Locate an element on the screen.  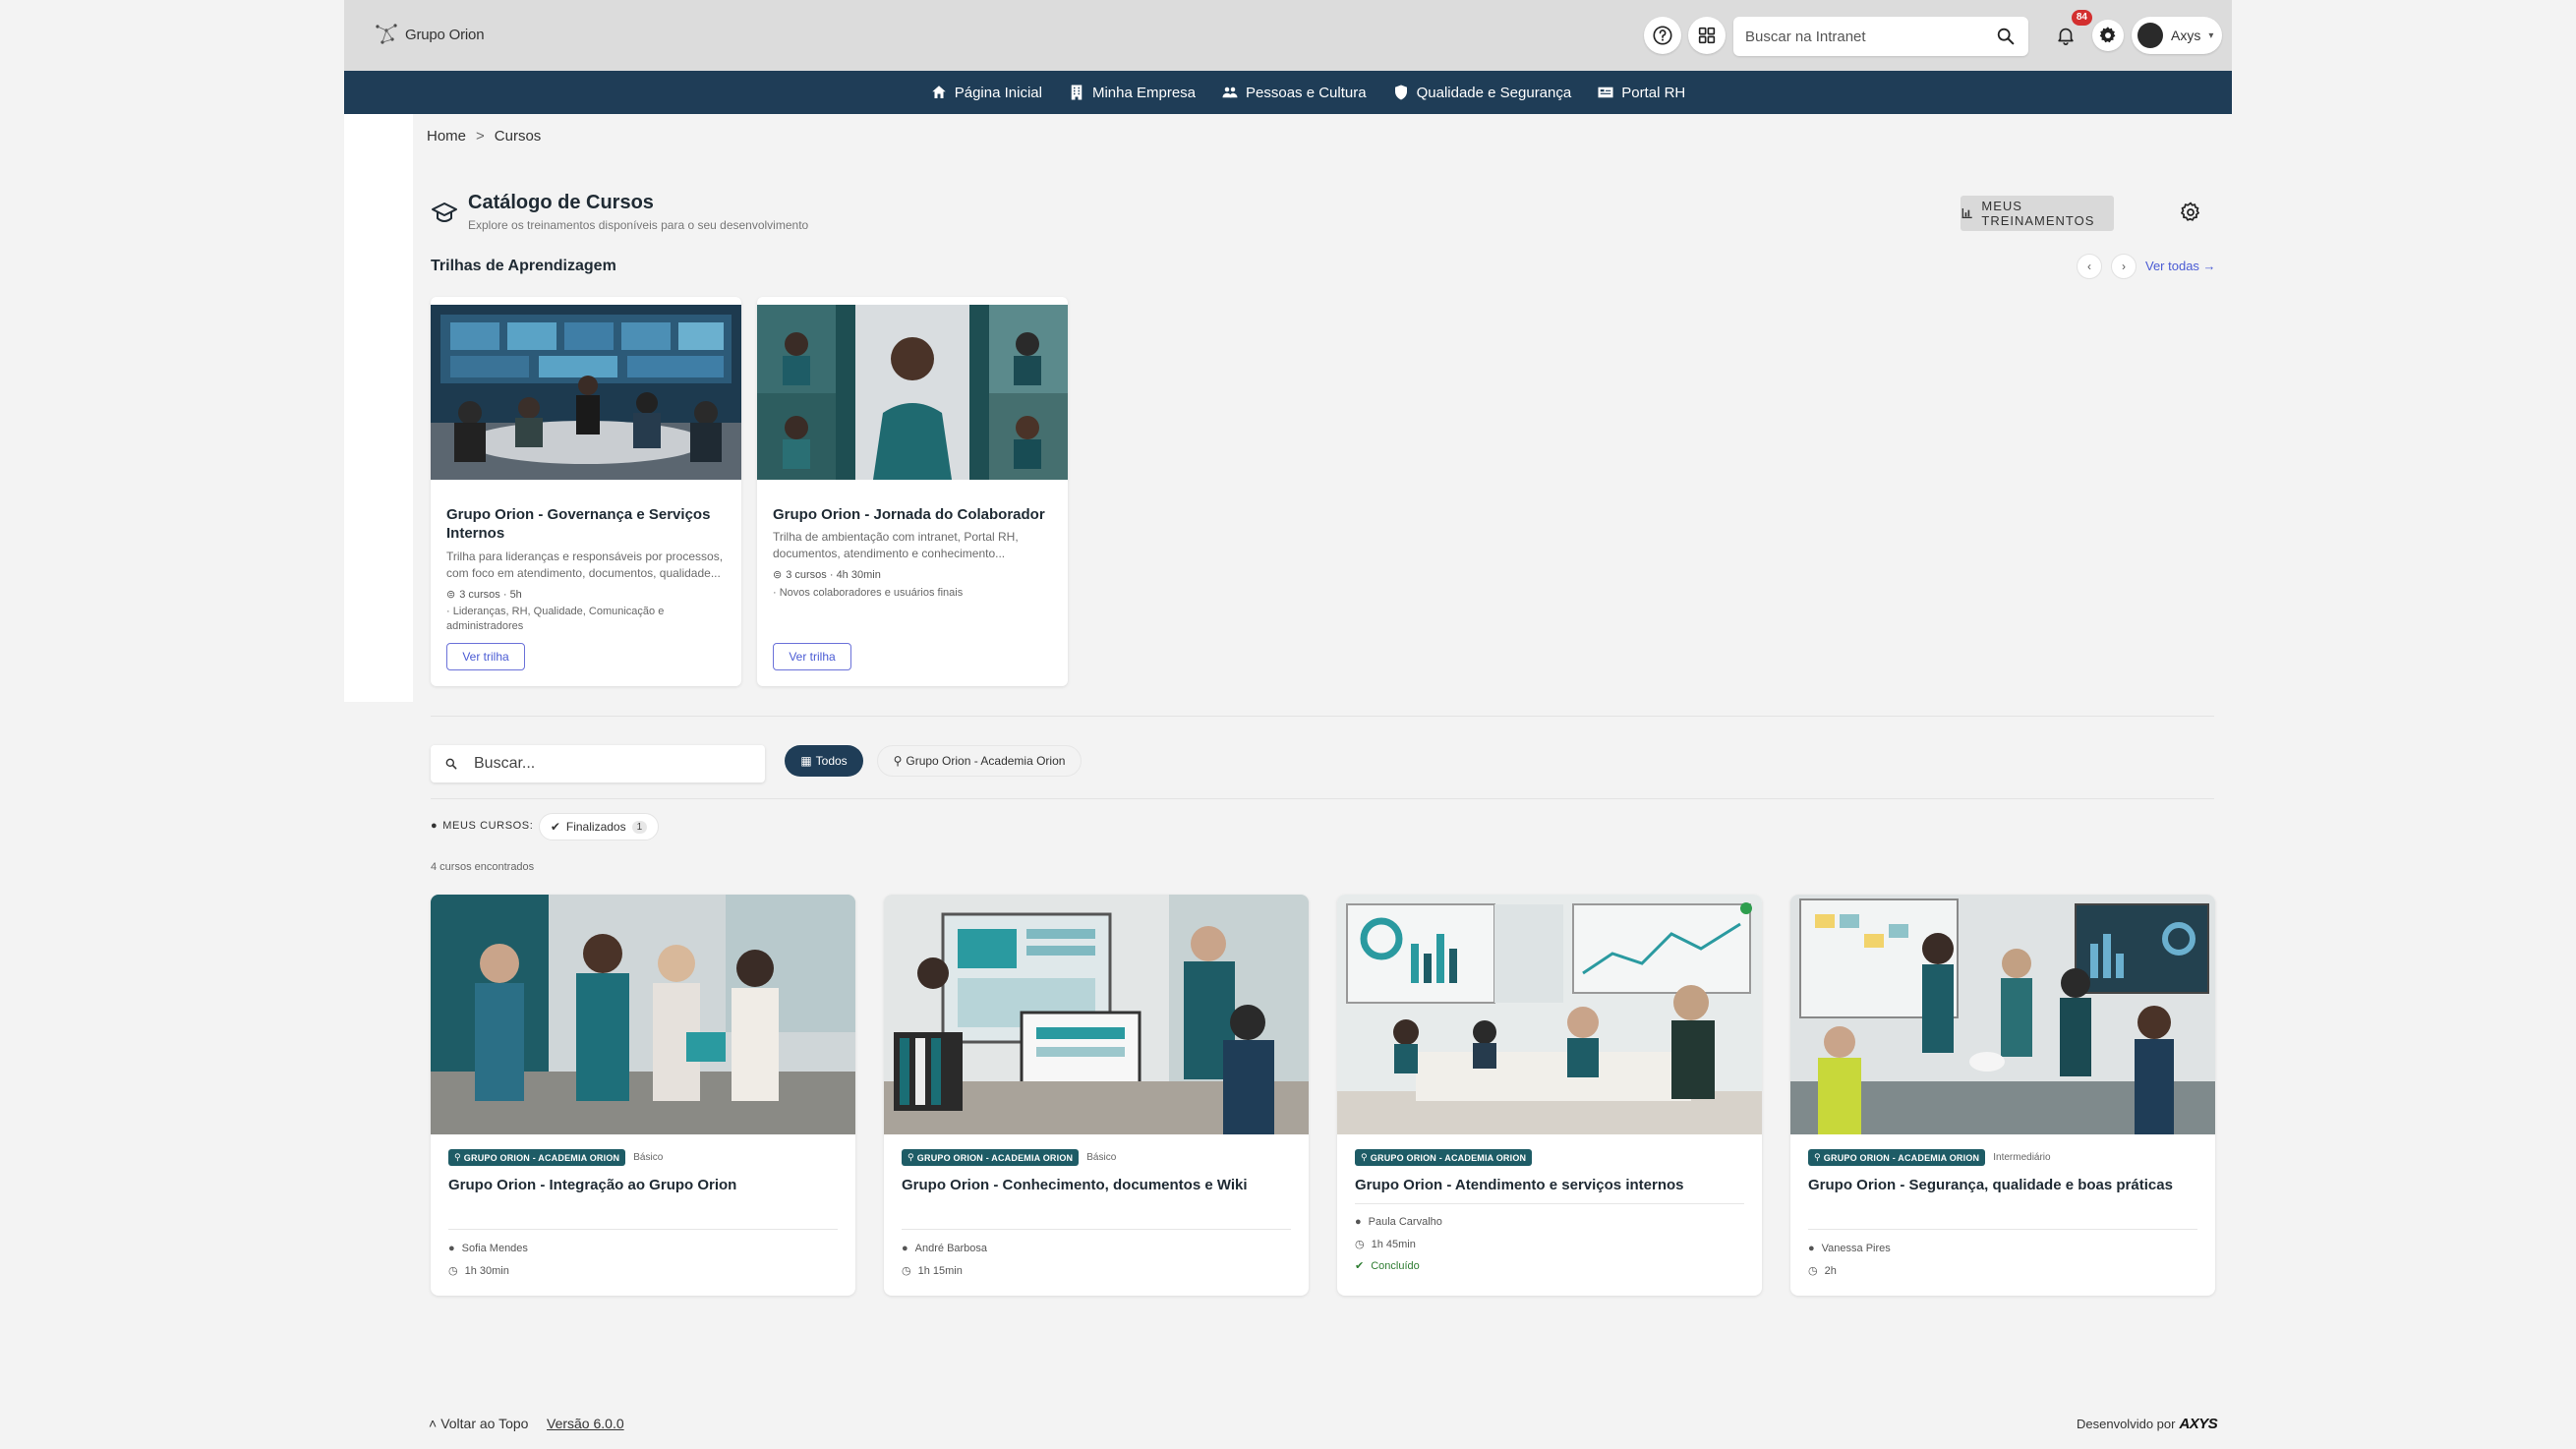
results-count: 4 cursos encontrados is located at coordinates (483, 867).